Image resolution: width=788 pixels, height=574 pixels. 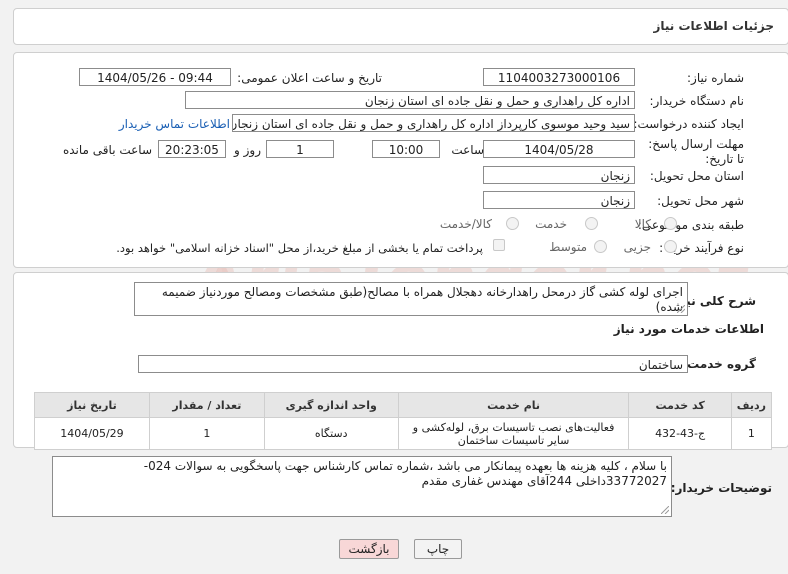 What do you see at coordinates (512, 223) in the screenshot?
I see `category-radio-goods-service` at bounding box center [512, 223].